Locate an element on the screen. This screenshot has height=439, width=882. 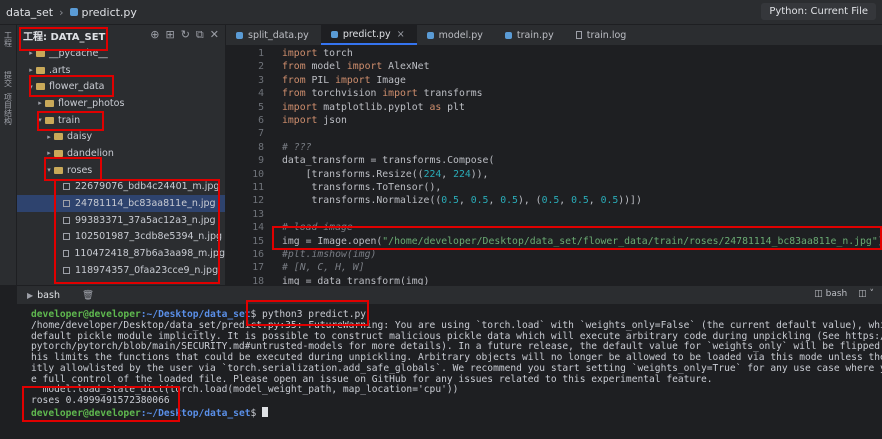
tab-model-py: model.py is located at coordinates (456, 35).